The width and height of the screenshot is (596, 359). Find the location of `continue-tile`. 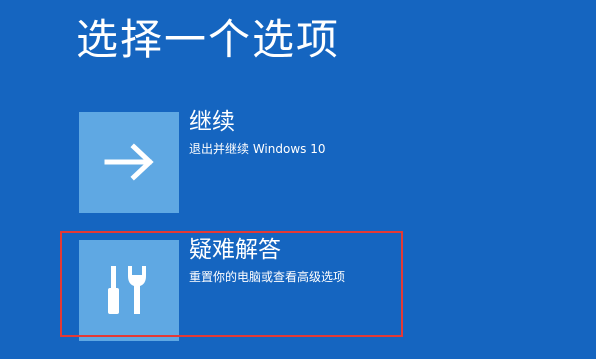

continue-tile is located at coordinates (129, 162).